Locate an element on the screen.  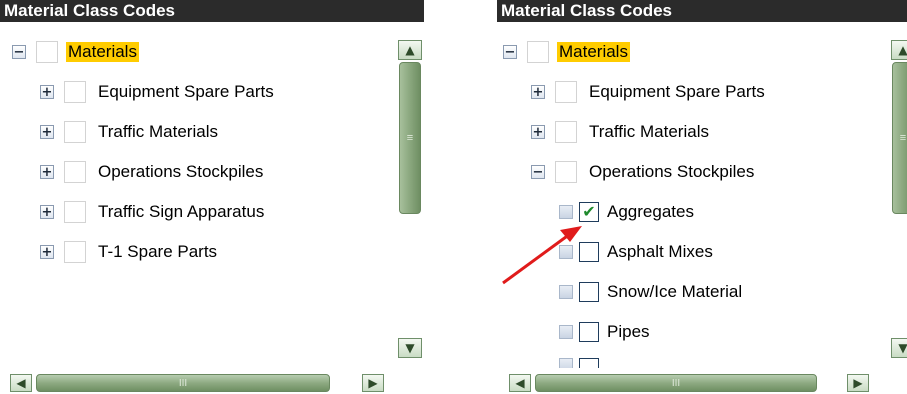
checkmark-icon: ✔ is located at coordinates (589, 211).